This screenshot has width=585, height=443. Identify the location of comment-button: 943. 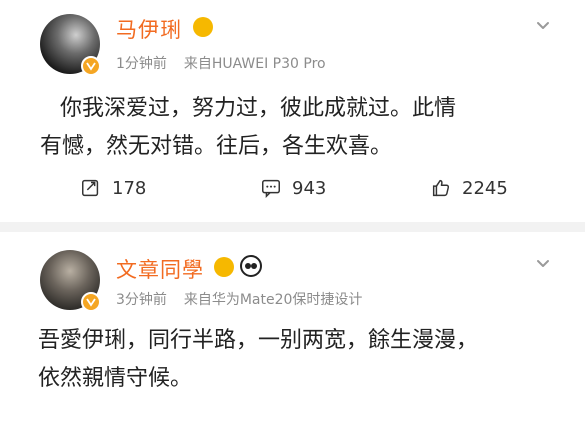
(293, 188).